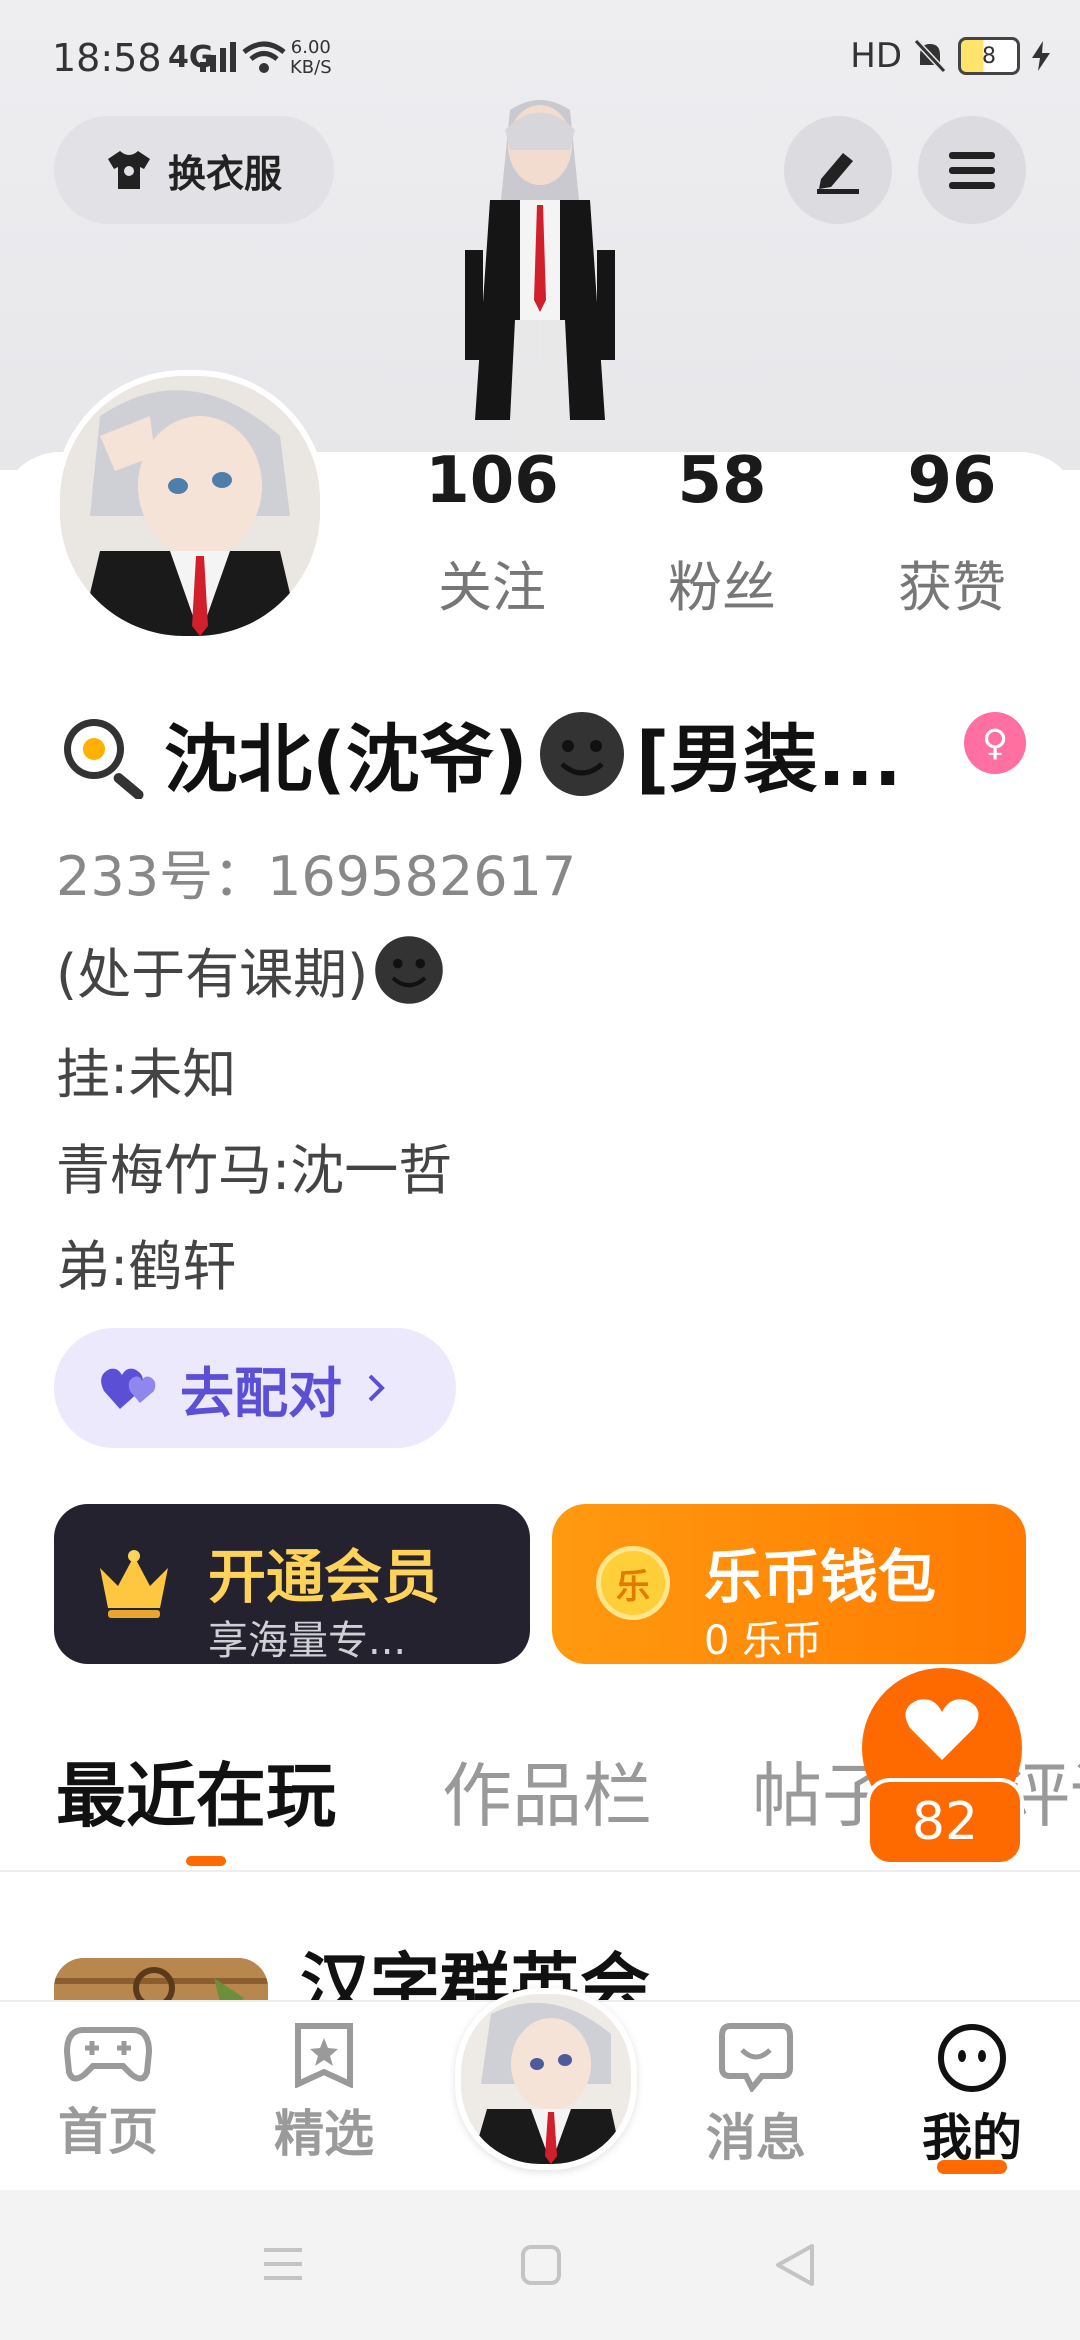 Image resolution: width=1080 pixels, height=2340 pixels. Describe the element at coordinates (838, 173) in the screenshot. I see `pencil-icon` at that location.